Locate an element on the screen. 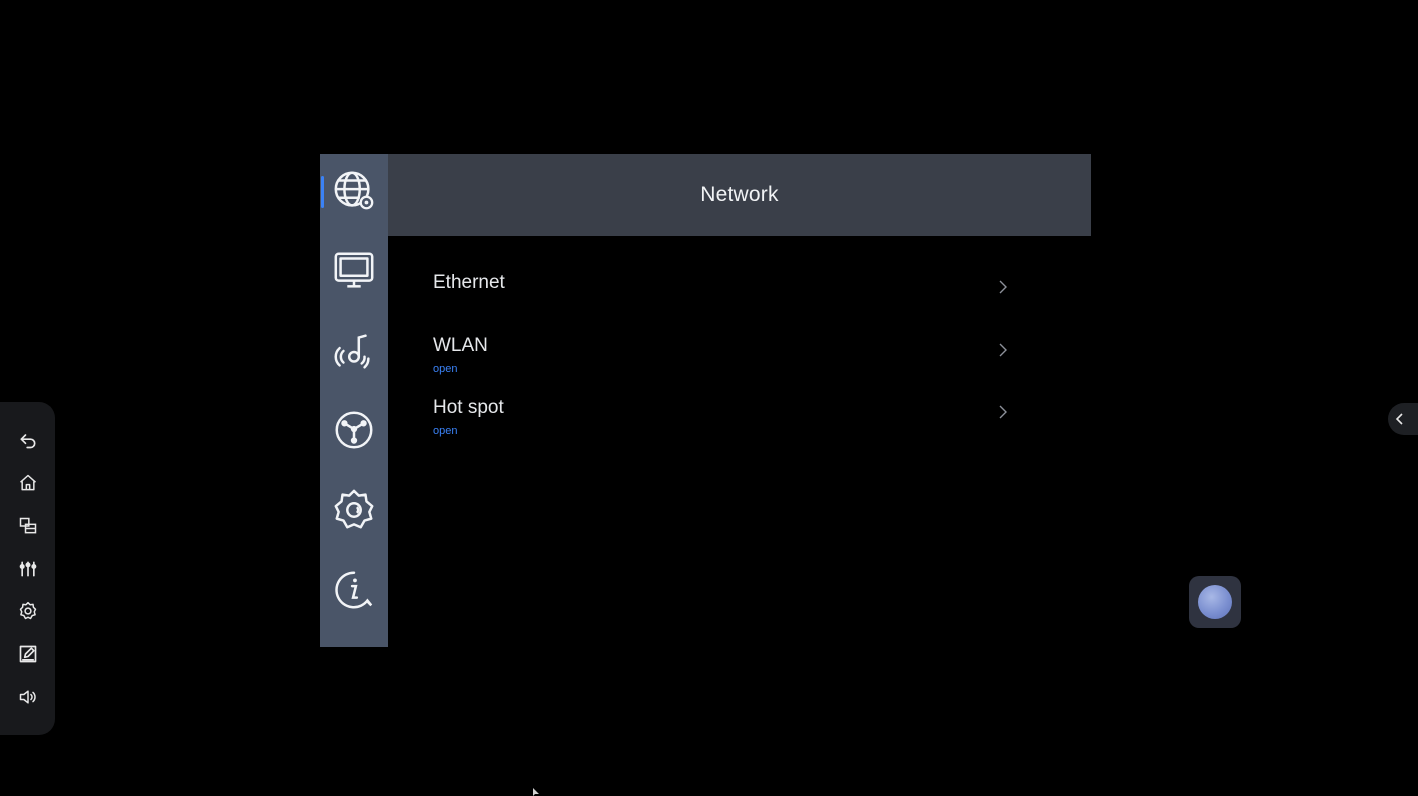 The width and height of the screenshot is (1418, 796). category-about is located at coordinates (354, 607).